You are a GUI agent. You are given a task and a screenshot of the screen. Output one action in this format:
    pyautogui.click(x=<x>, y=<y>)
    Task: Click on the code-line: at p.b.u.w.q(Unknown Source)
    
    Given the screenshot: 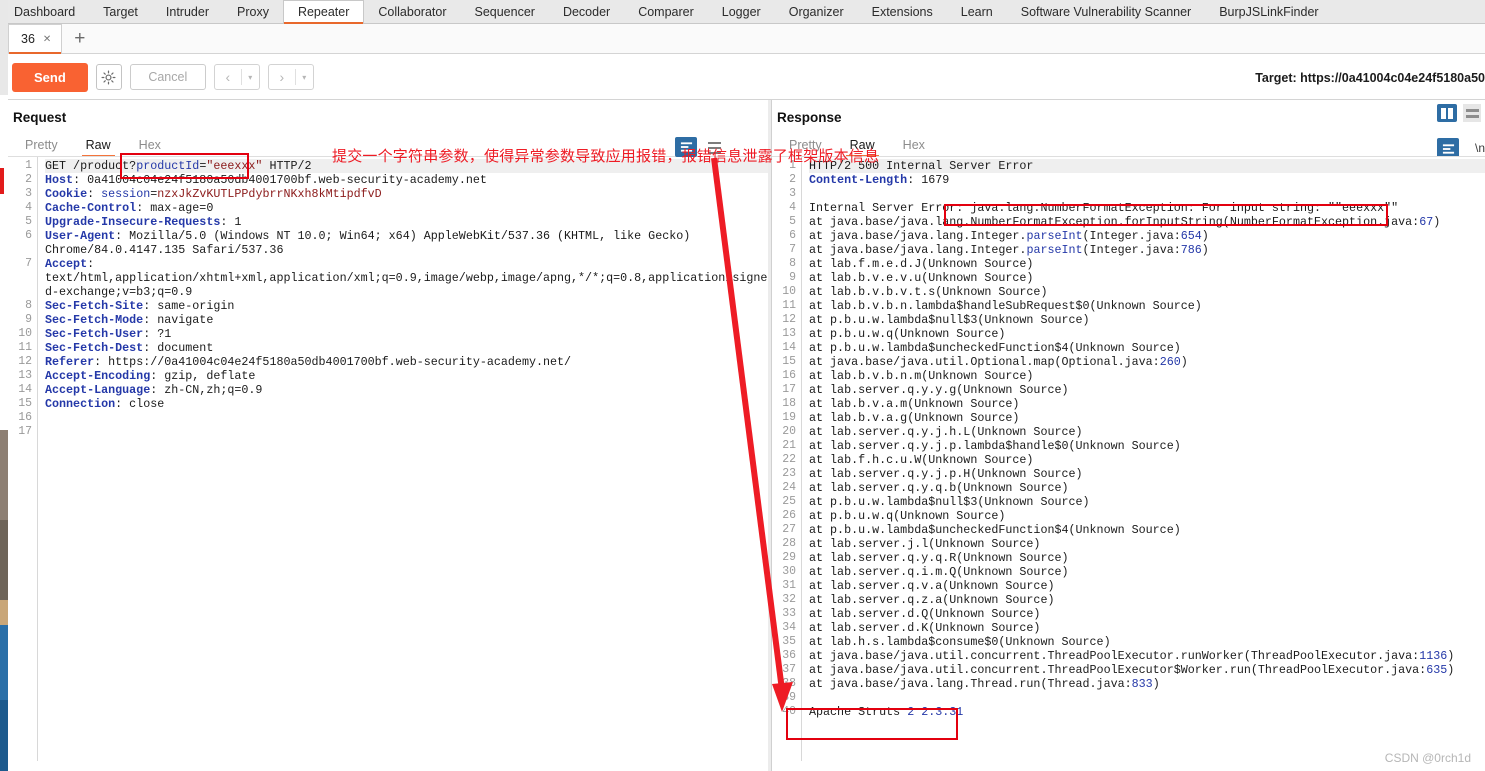 What is the action you would take?
    pyautogui.click(x=1147, y=516)
    